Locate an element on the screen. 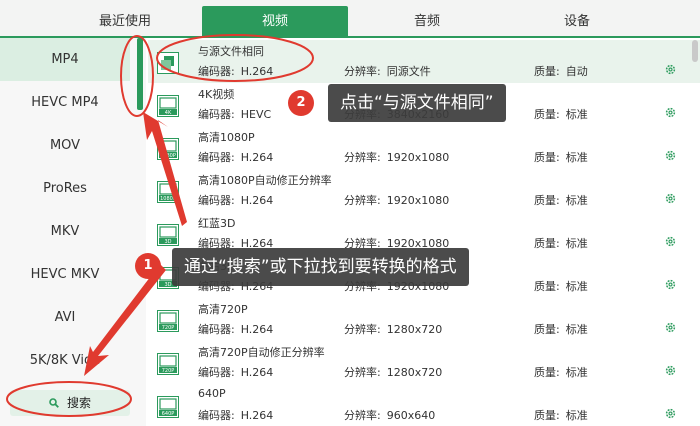  sidebar-item-avi: AVI is located at coordinates (65, 317).